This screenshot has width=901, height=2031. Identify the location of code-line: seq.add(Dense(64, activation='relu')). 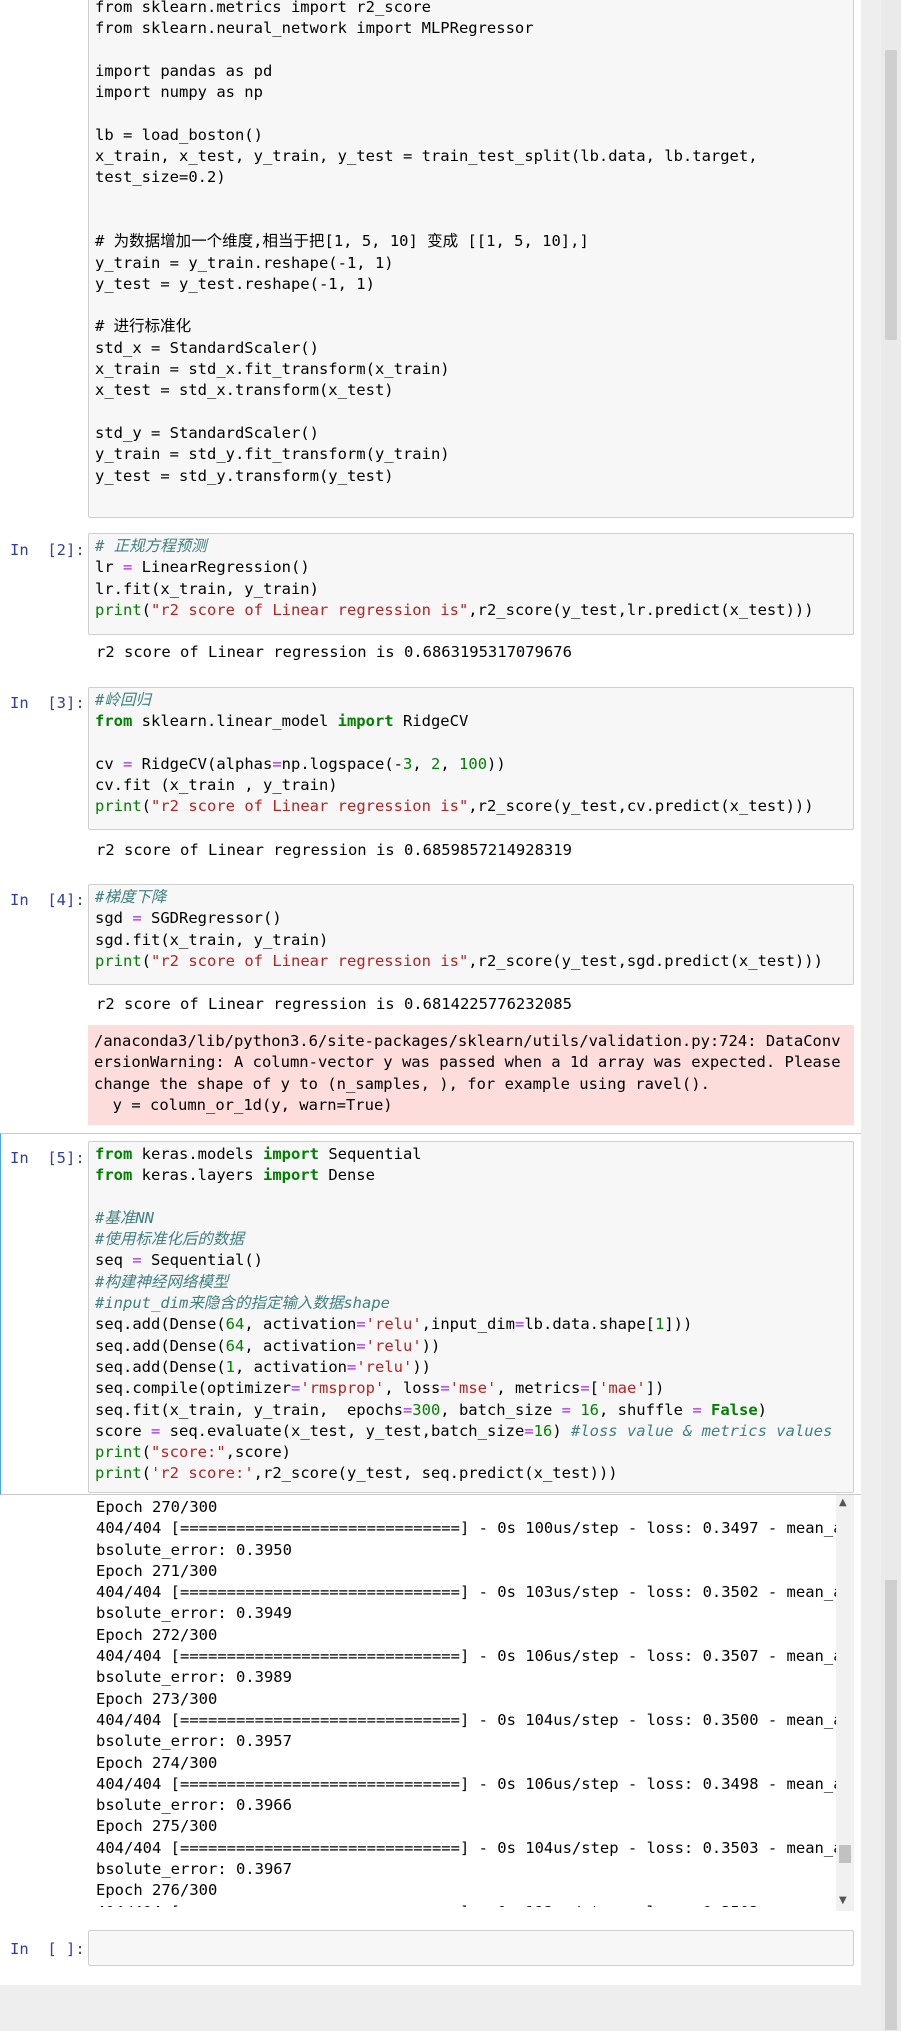
(268, 1345).